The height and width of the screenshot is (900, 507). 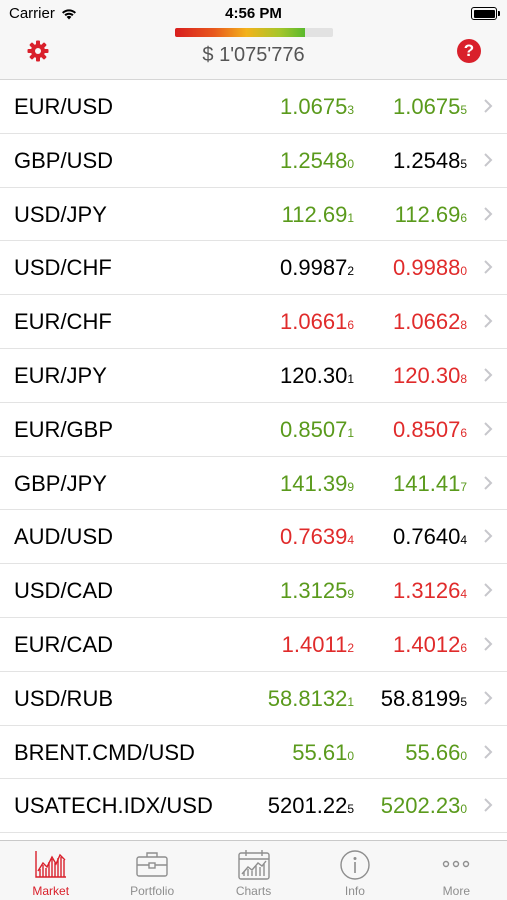 I want to click on bid-price-main: 1.2548, so click(x=314, y=160).